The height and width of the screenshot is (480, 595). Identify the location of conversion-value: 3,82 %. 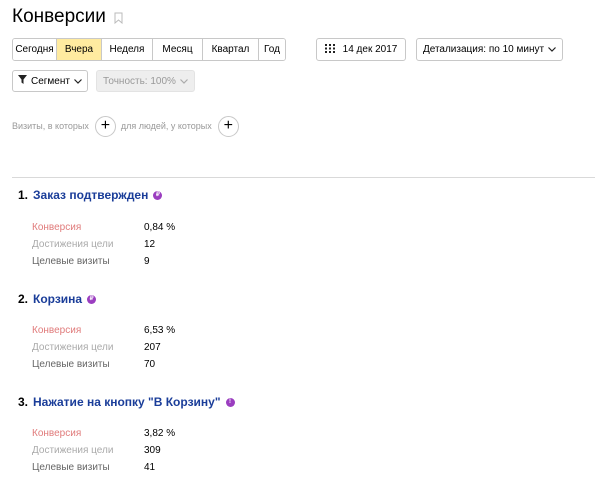
(160, 433).